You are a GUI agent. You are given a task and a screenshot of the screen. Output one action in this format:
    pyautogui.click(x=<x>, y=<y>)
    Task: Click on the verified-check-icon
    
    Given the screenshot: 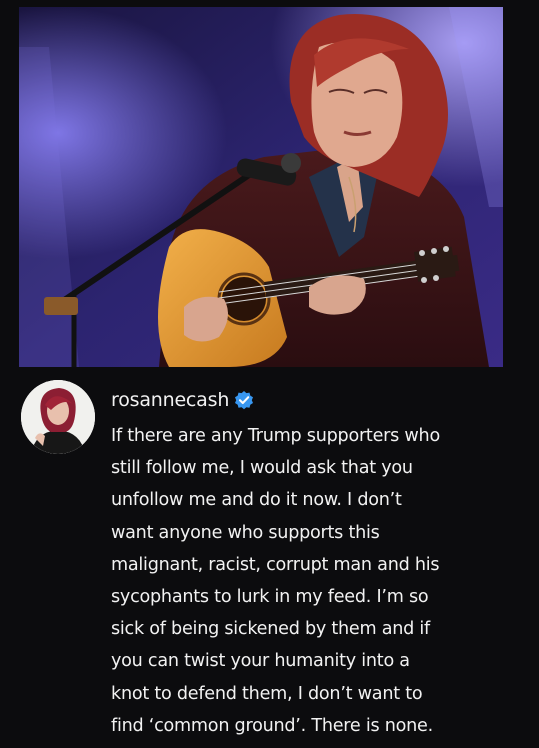 What is the action you would take?
    pyautogui.click(x=244, y=400)
    